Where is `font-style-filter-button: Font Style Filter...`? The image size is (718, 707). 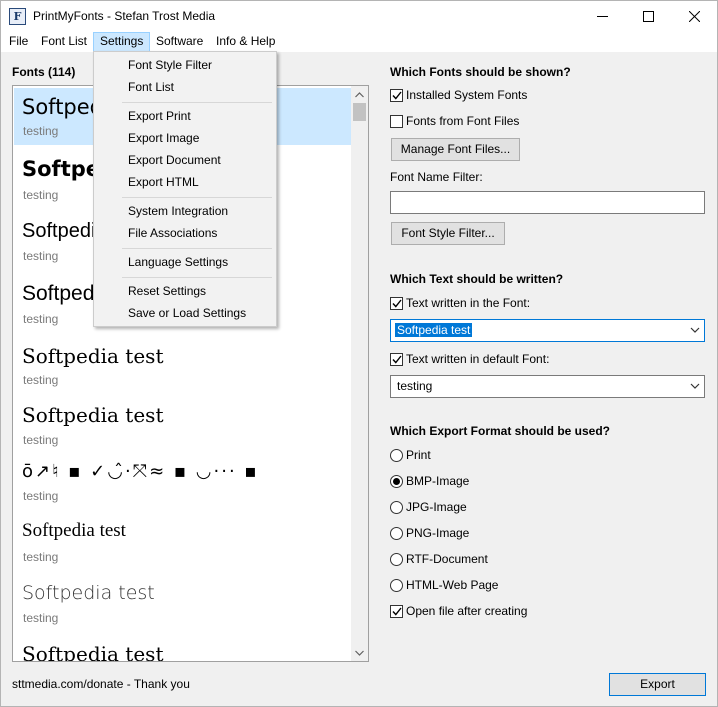
font-style-filter-button: Font Style Filter... is located at coordinates (448, 233).